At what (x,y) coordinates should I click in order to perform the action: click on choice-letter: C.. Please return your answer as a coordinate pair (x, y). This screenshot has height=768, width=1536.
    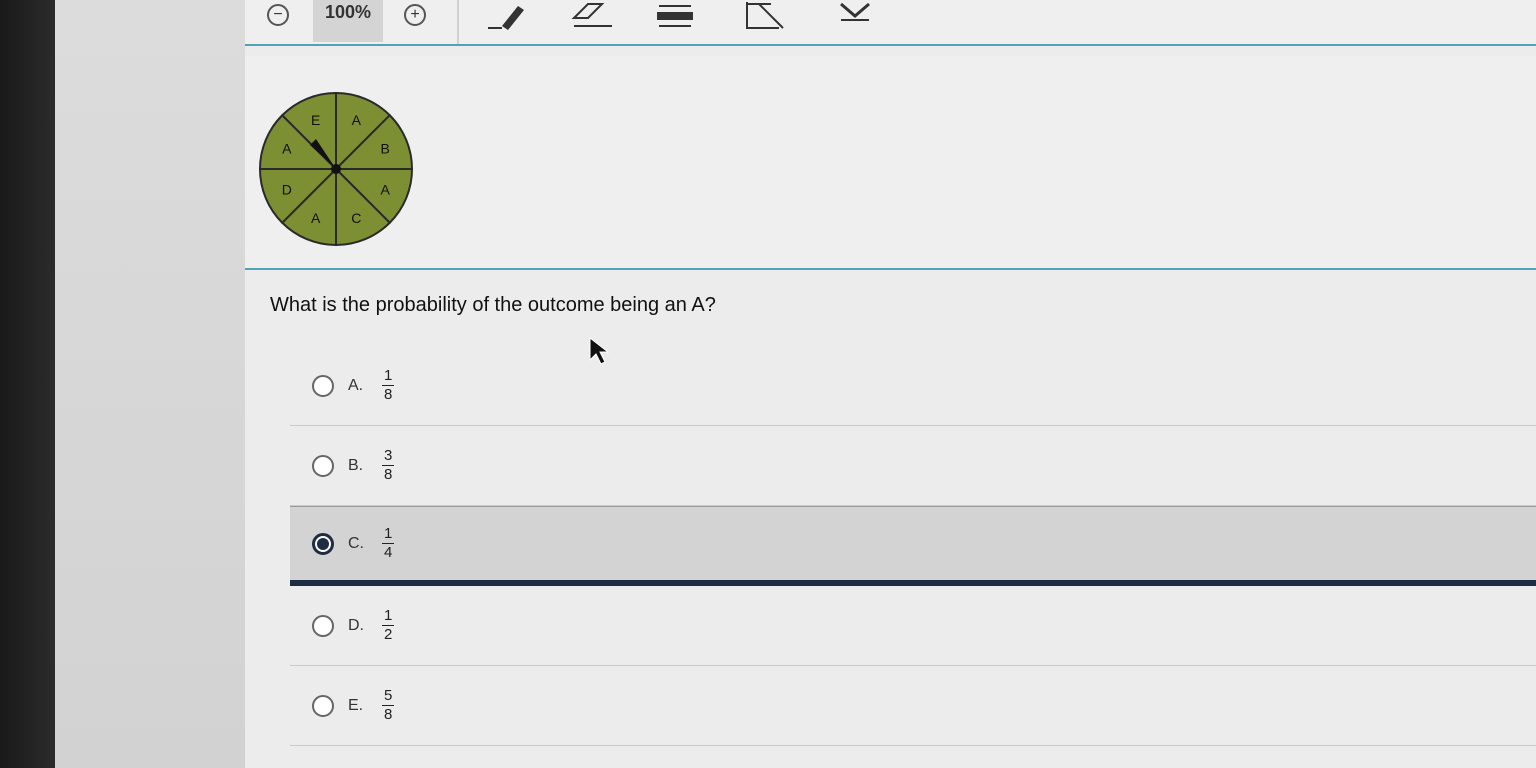
    Looking at the image, I should click on (356, 543).